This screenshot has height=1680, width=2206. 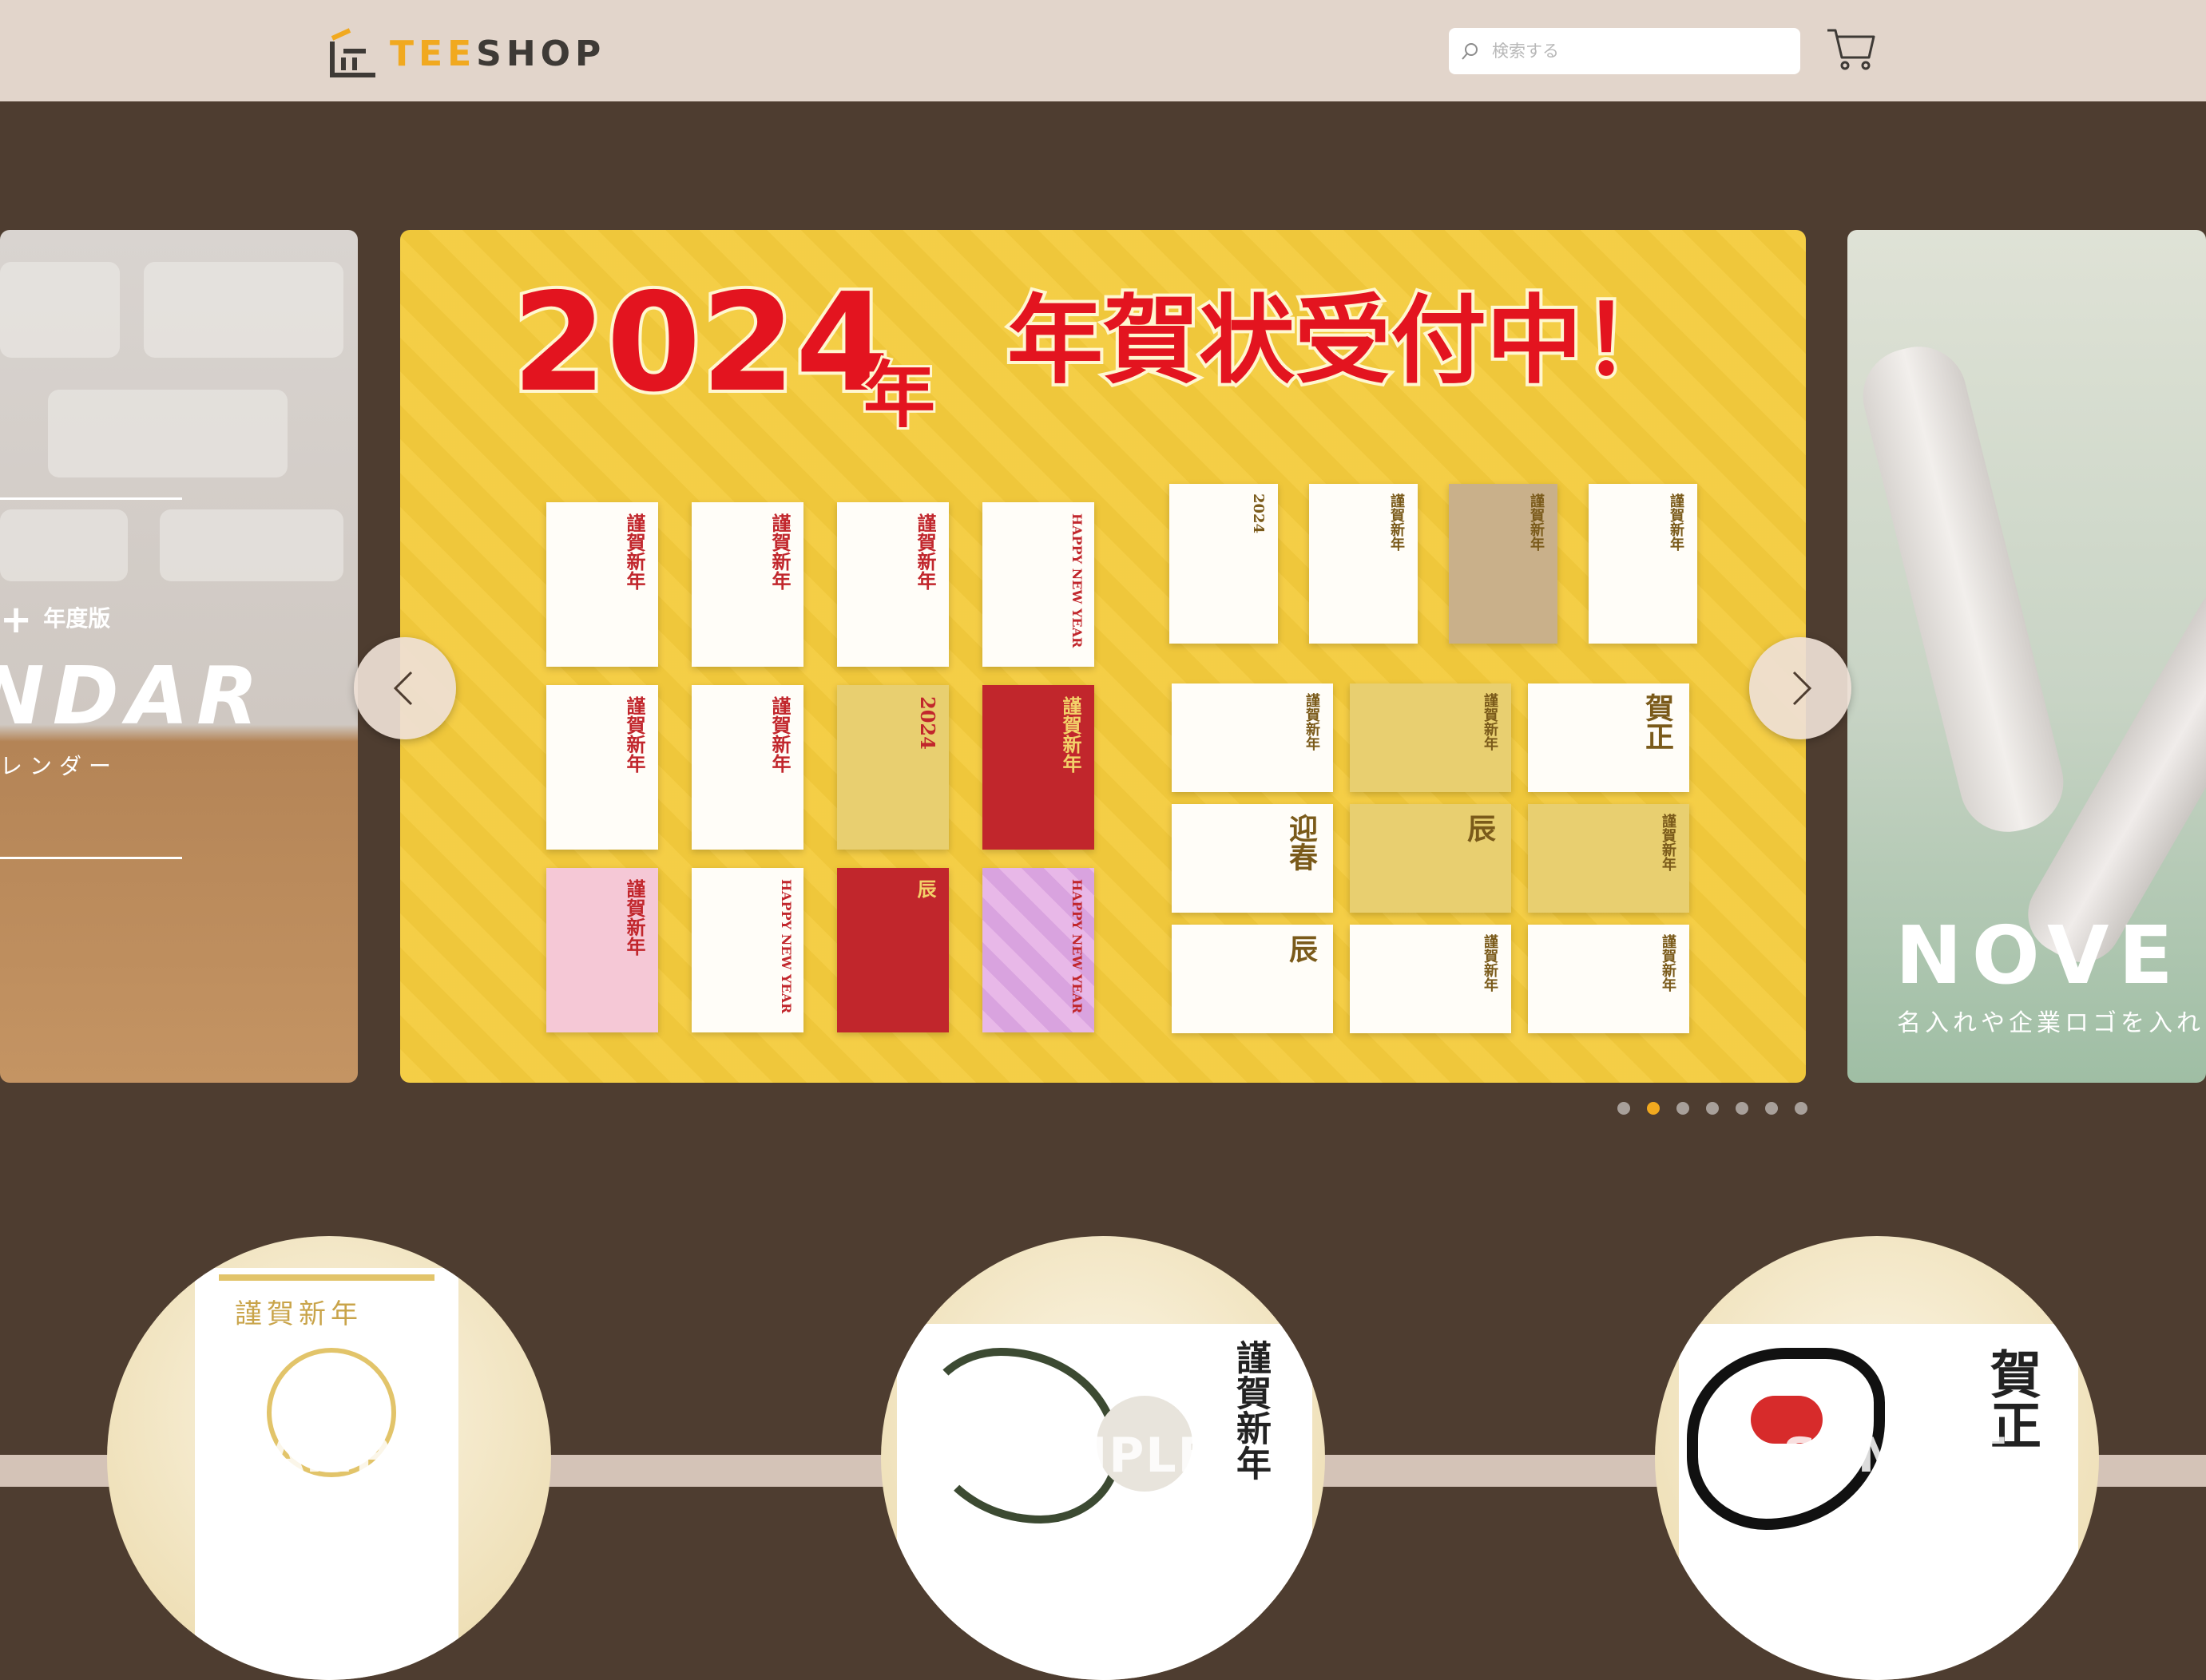 What do you see at coordinates (1639, 51) in the screenshot?
I see `search-input` at bounding box center [1639, 51].